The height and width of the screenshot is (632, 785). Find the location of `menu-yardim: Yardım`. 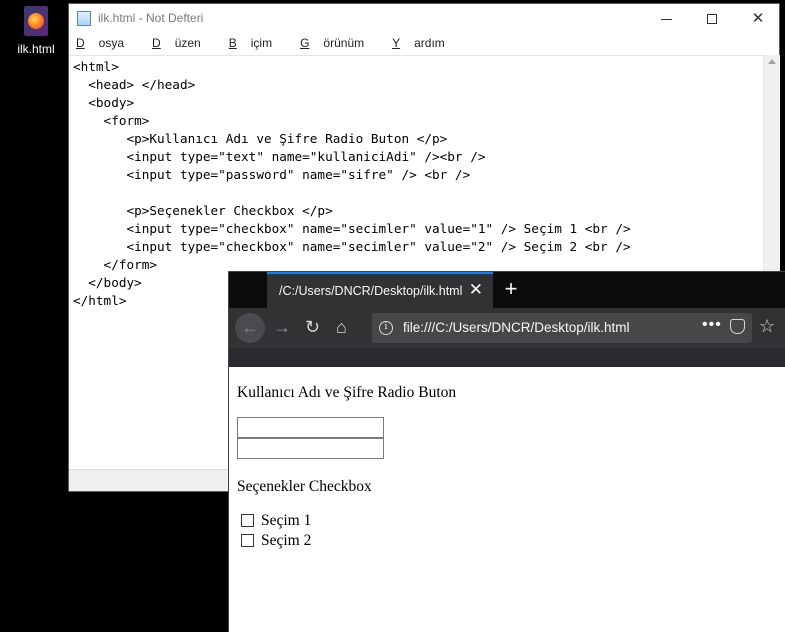

menu-yardim: Yardım is located at coordinates (425, 43).